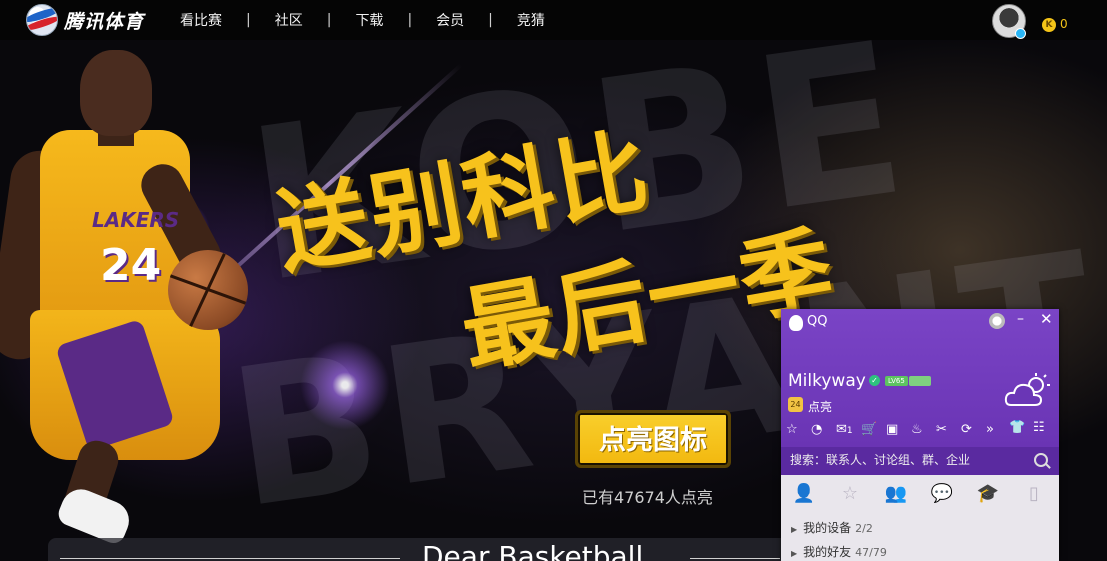 The width and height of the screenshot is (1107, 561). Describe the element at coordinates (208, 290) in the screenshot. I see `basketball-icon` at that location.